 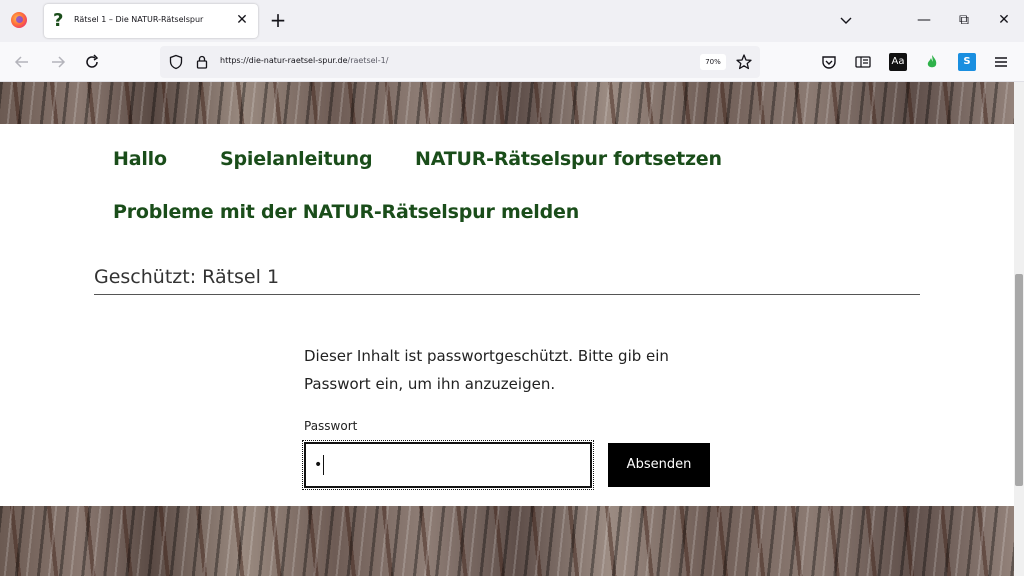 What do you see at coordinates (932, 62) in the screenshot?
I see `green-flame-extension-icon` at bounding box center [932, 62].